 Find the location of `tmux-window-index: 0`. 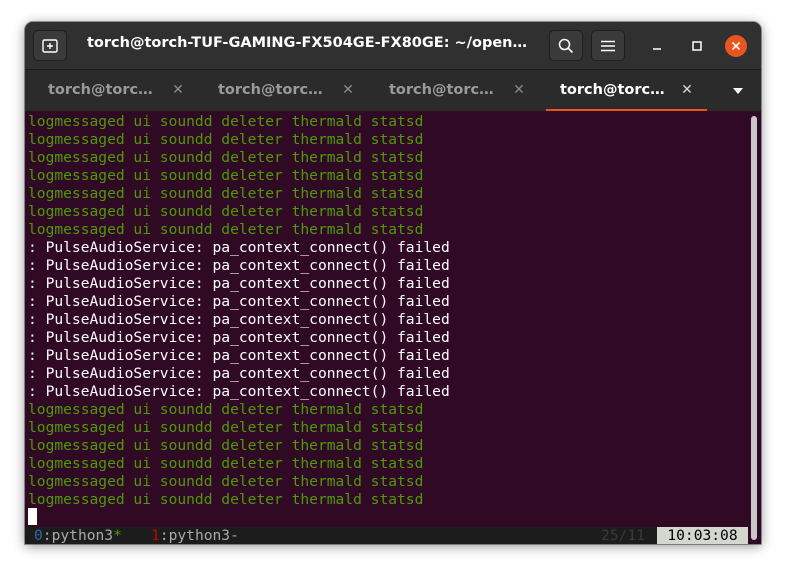

tmux-window-index: 0 is located at coordinates (38, 535).